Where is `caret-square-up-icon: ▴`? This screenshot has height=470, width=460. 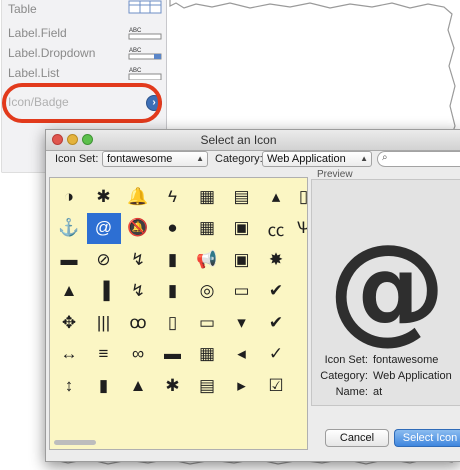 caret-square-up-icon: ▴ is located at coordinates (276, 196).